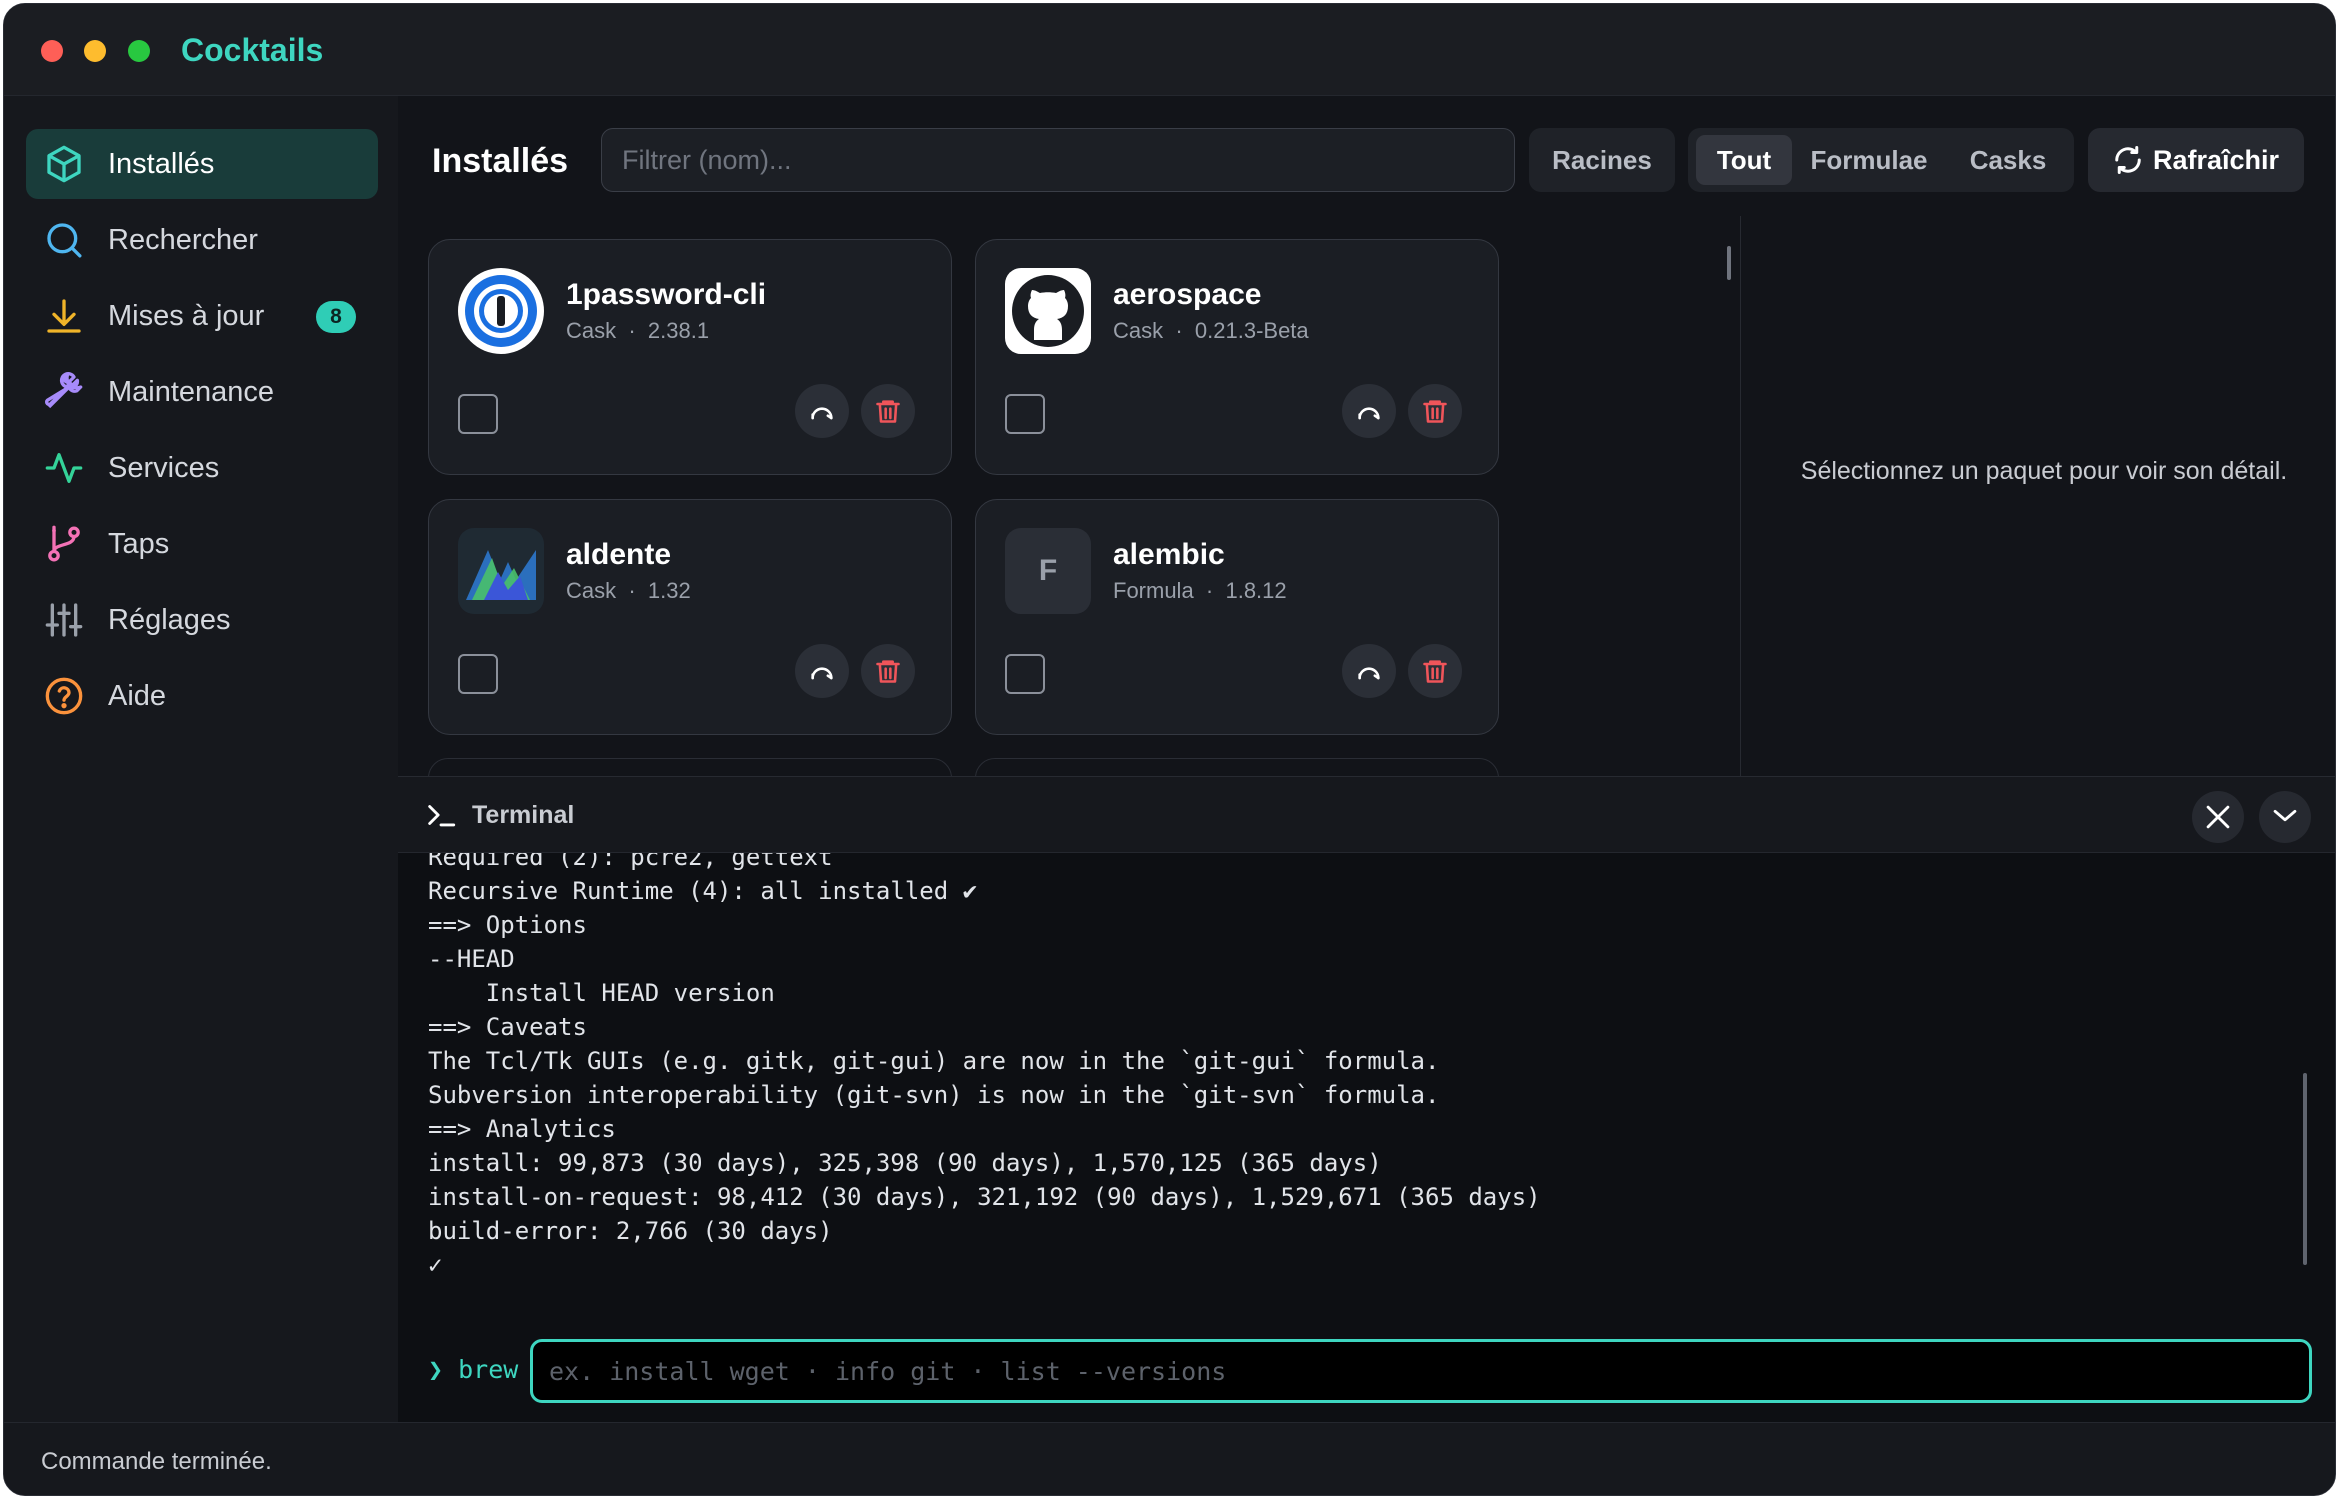  Describe the element at coordinates (202, 392) in the screenshot. I see `sidebar-item-maintenance: Maintenance` at that location.